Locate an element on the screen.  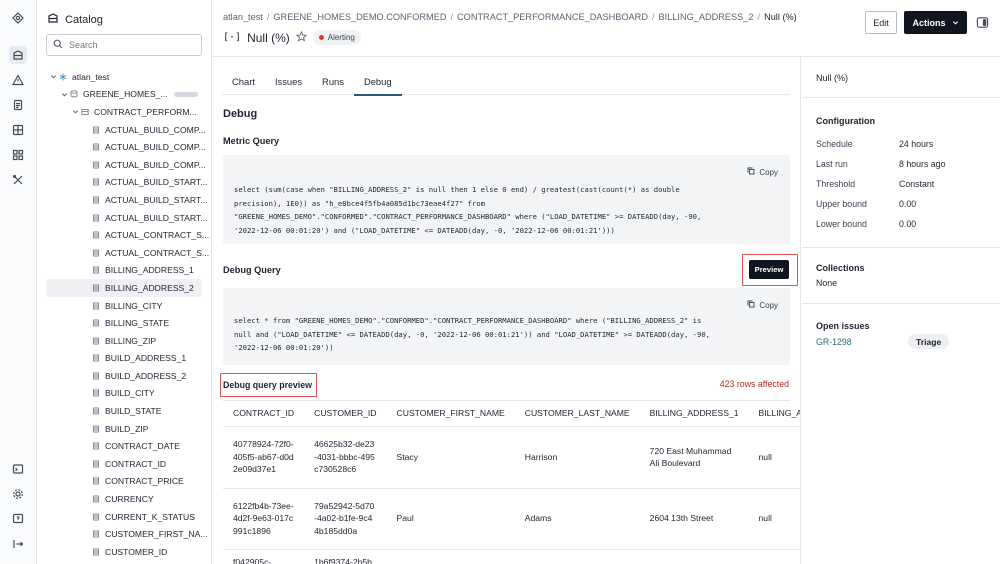
logout-icon is located at coordinates (18, 544).